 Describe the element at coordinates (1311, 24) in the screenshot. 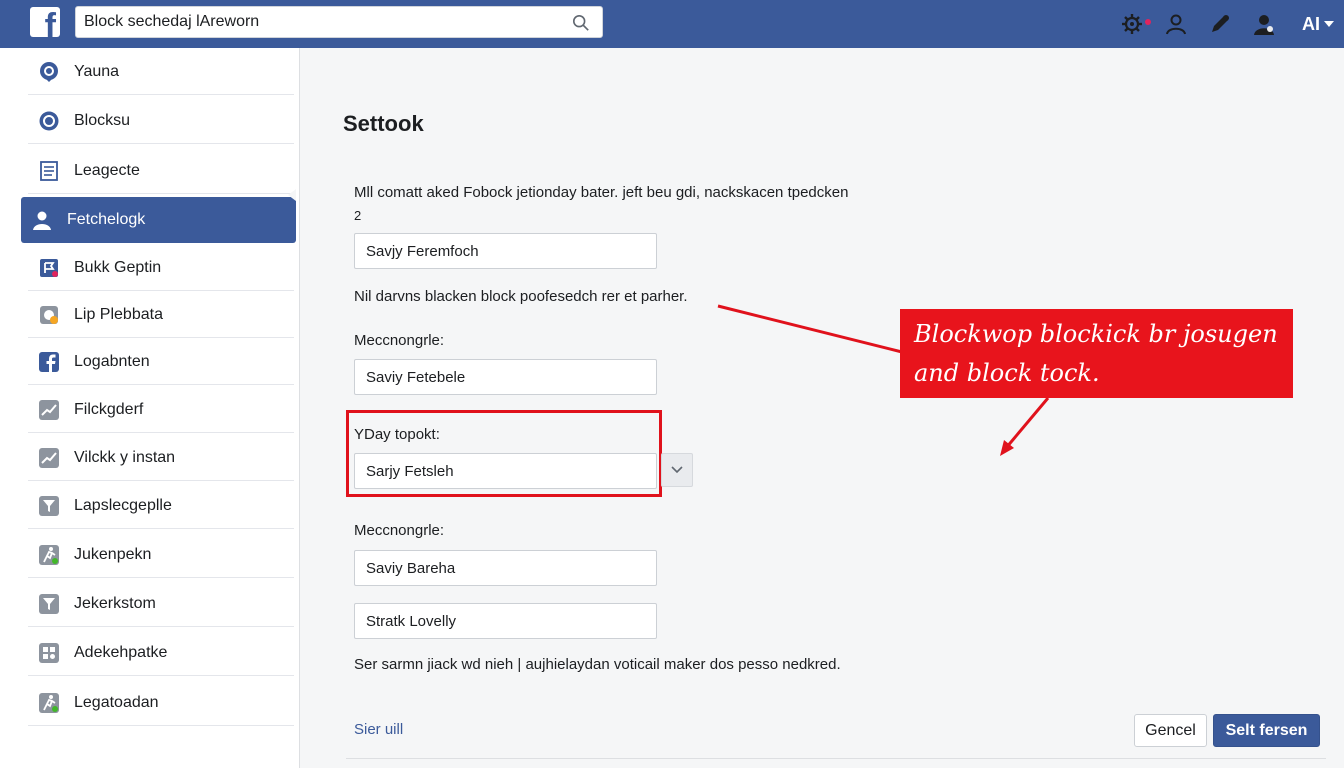

I see `account-label: AI` at that location.